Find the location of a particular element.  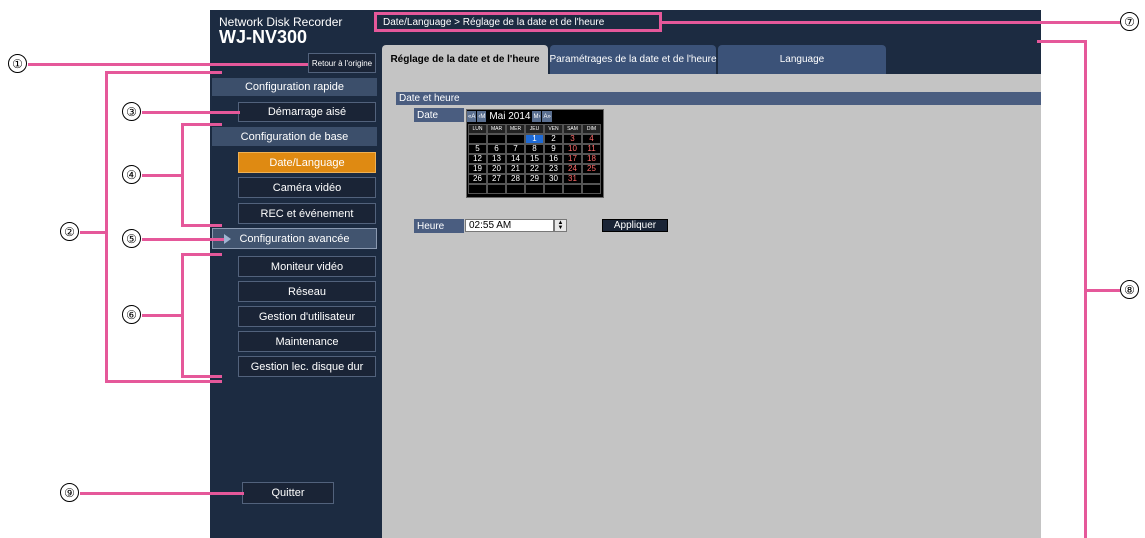

calendar-day: 10 is located at coordinates (572, 149).